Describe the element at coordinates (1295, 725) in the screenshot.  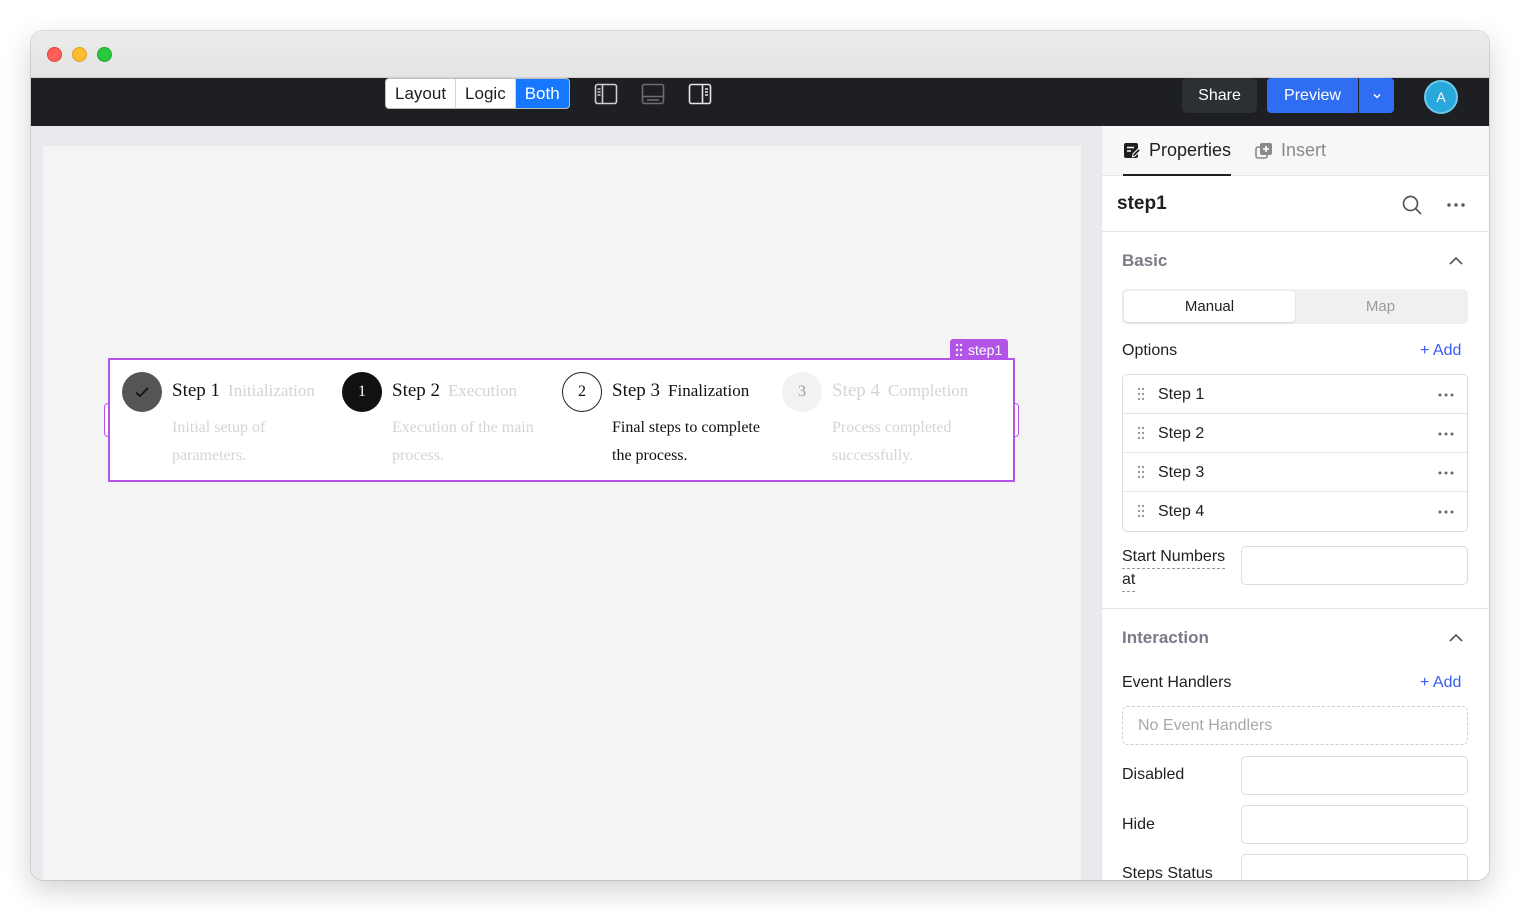
I see `no-event-handlers-placeholder: No Event Handlers` at that location.